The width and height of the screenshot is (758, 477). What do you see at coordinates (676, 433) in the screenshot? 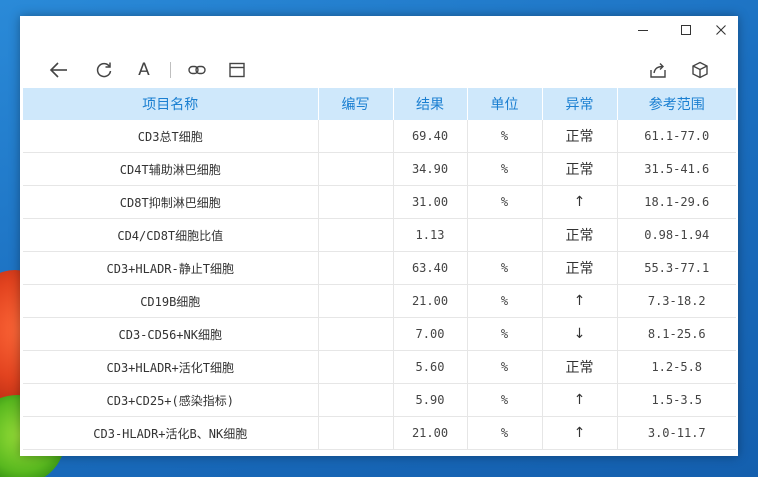
I see `cell-reference-range: 3.0-11.7` at bounding box center [676, 433].